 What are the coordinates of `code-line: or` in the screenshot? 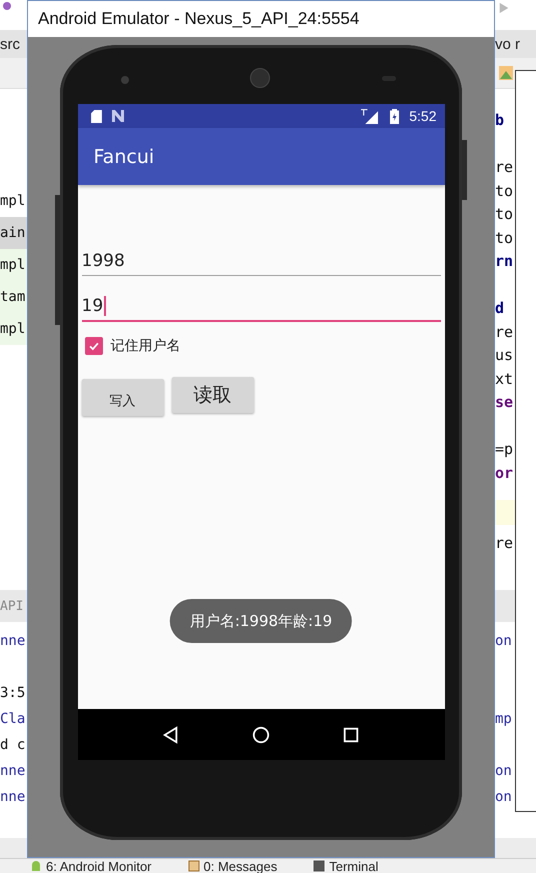 It's located at (504, 473).